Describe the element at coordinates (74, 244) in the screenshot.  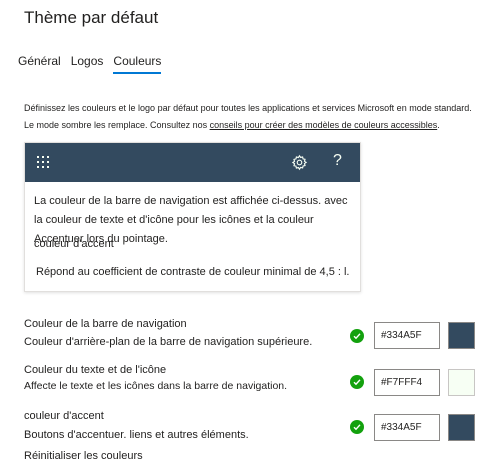
I see `preview-accent-label: couleur d'accent` at that location.